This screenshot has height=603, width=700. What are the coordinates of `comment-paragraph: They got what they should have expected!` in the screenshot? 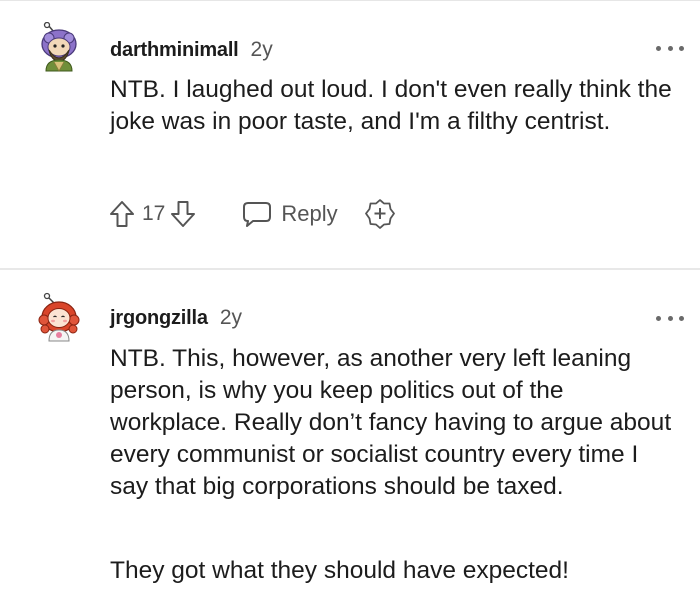 It's located at (339, 570).